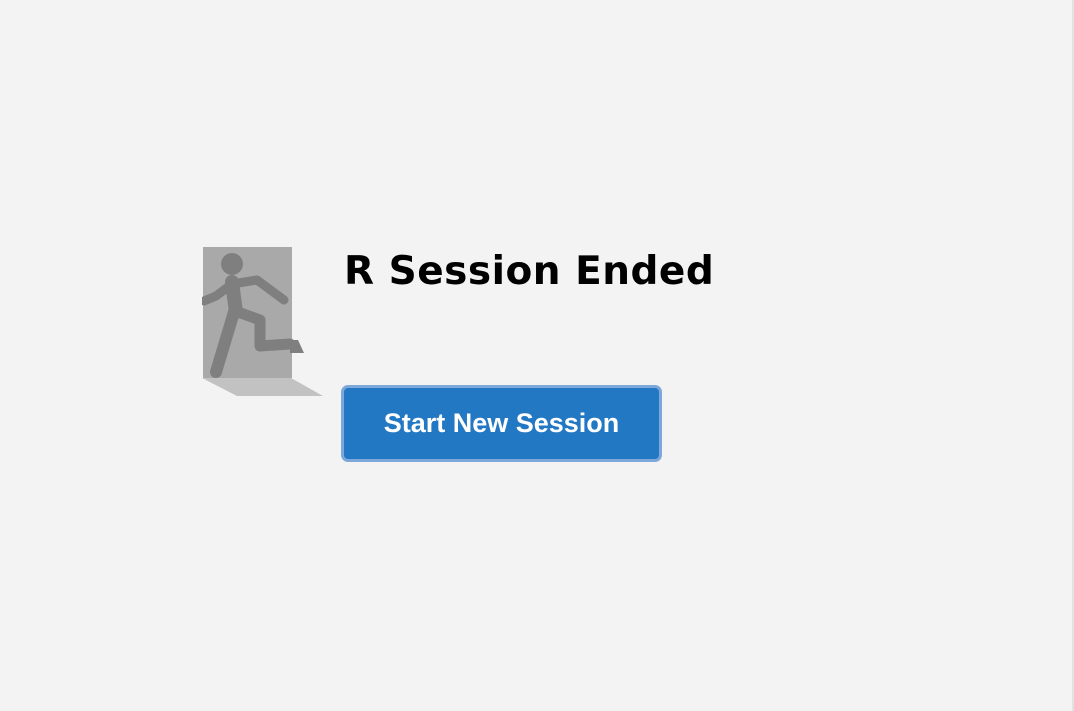 Image resolution: width=1074 pixels, height=711 pixels. What do you see at coordinates (262, 321) in the screenshot?
I see `exit-door-icon` at bounding box center [262, 321].